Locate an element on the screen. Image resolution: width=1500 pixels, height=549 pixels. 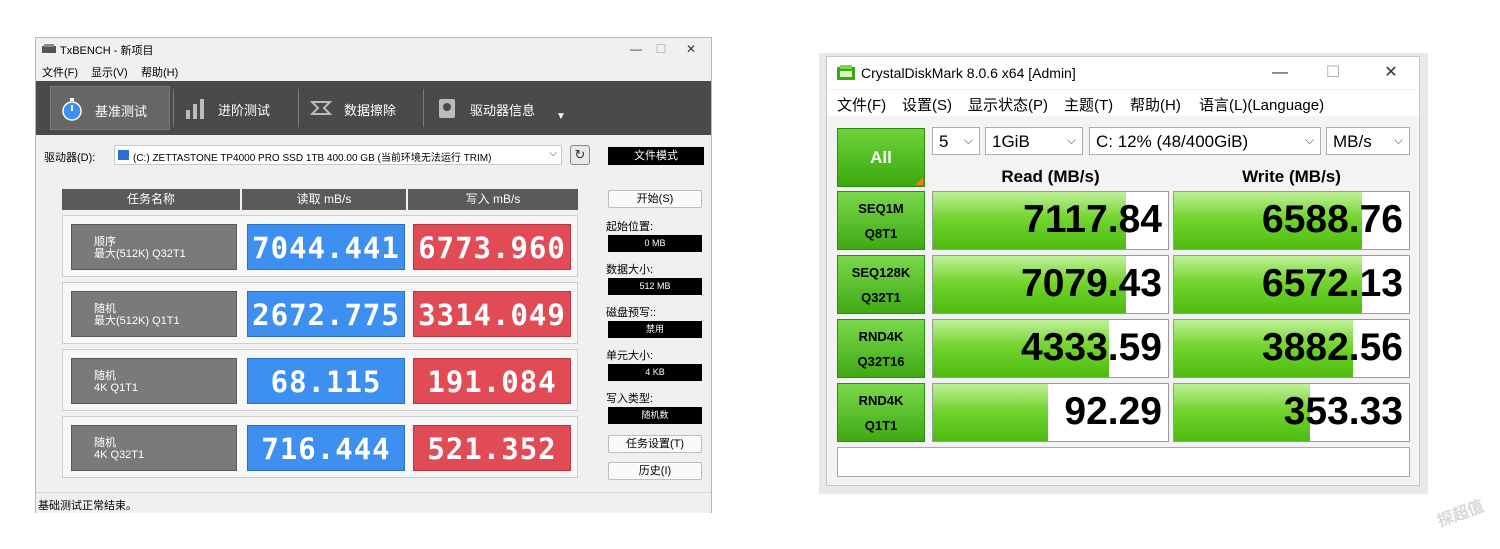
task-params: 4K Q1T1 is located at coordinates (116, 388).